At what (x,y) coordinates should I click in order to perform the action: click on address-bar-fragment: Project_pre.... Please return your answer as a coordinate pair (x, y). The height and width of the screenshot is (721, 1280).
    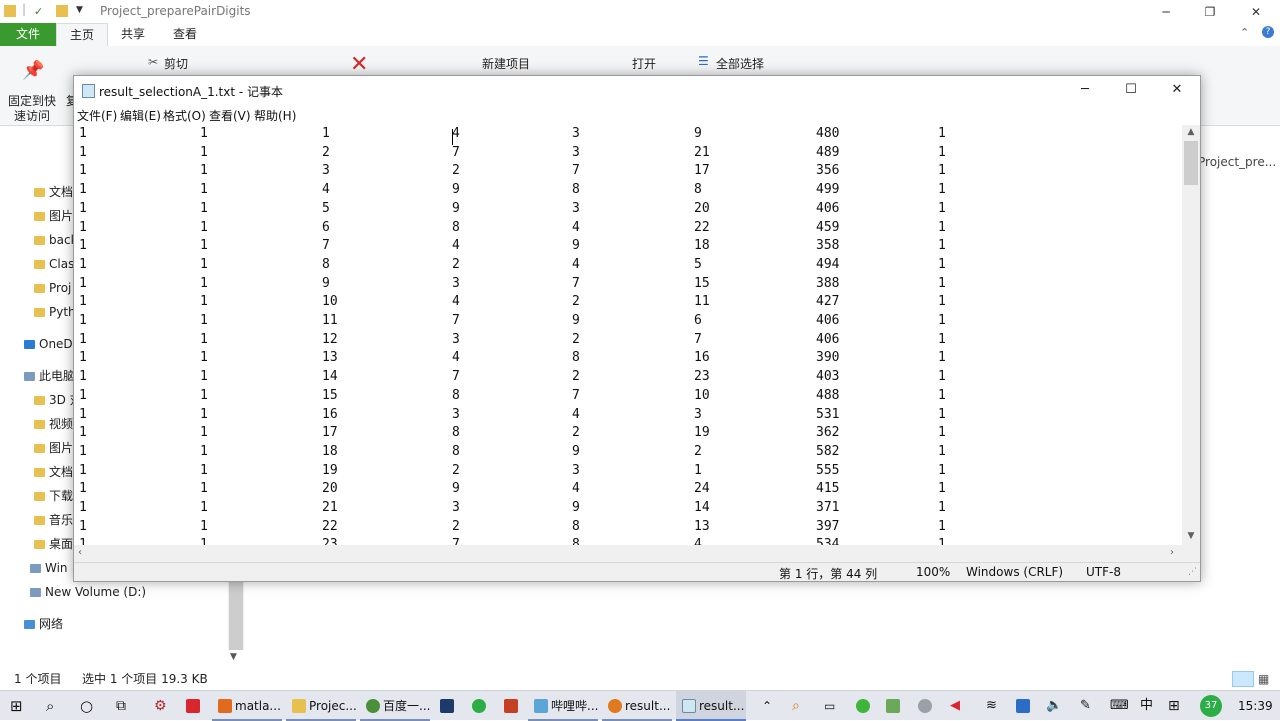
    Looking at the image, I should click on (1237, 162).